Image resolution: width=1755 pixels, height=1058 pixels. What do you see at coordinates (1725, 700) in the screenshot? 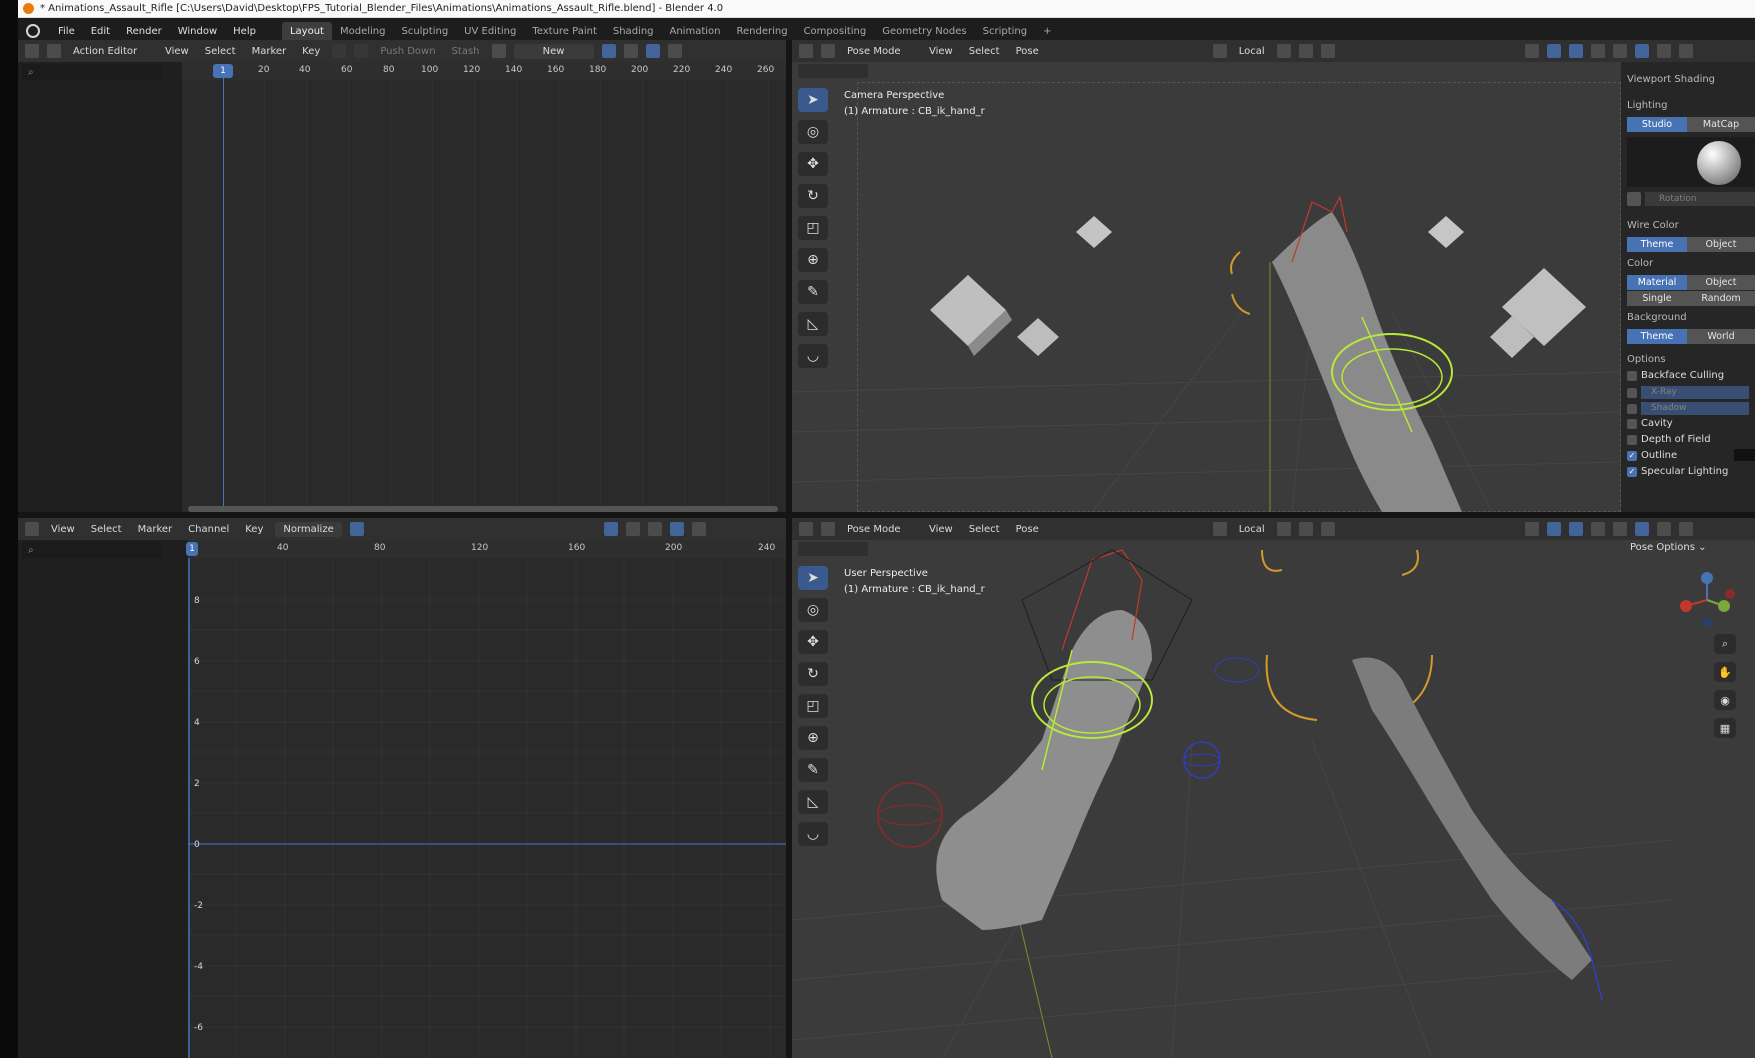
I see `camera-view-icon: ◉` at bounding box center [1725, 700].